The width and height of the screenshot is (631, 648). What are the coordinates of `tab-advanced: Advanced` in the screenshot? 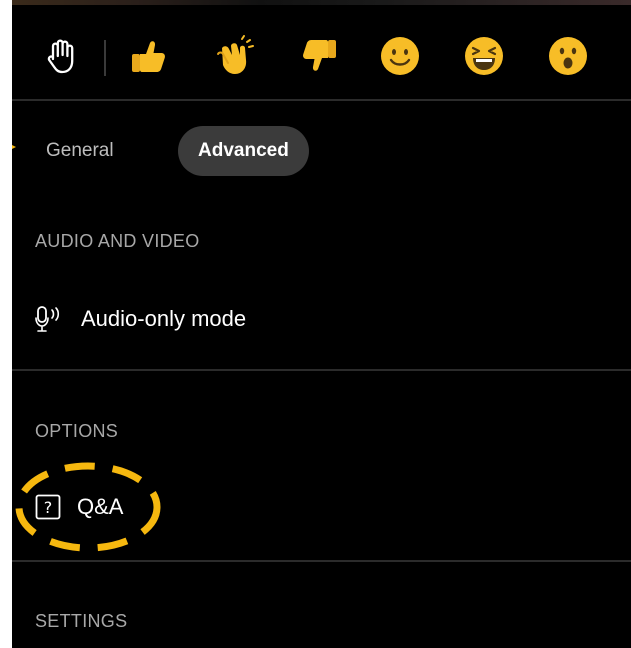 It's located at (243, 151).